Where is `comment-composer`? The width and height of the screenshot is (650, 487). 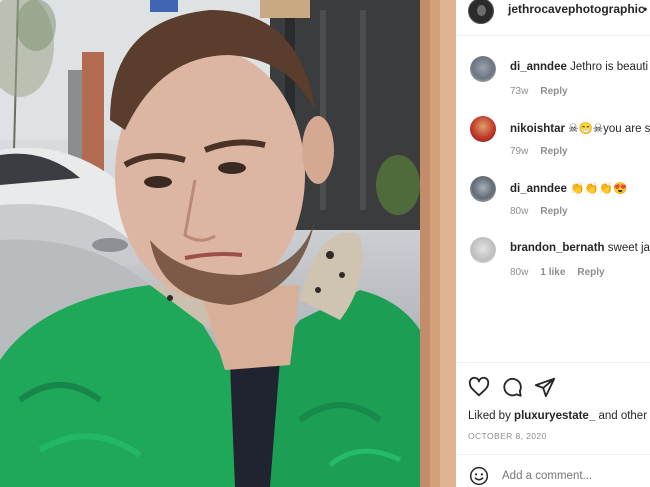
comment-composer is located at coordinates (553, 474).